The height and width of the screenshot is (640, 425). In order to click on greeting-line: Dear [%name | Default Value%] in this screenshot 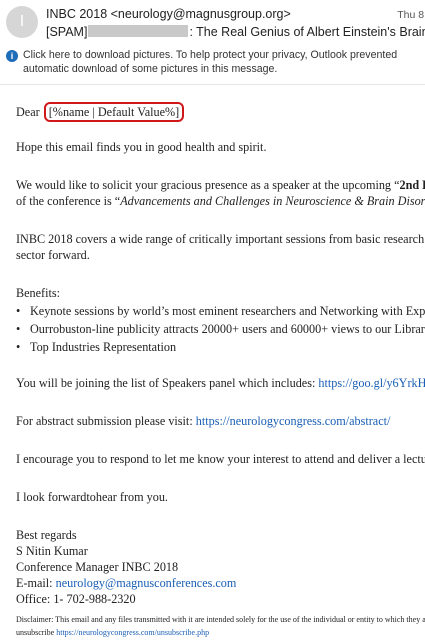, I will do `click(100, 112)`.